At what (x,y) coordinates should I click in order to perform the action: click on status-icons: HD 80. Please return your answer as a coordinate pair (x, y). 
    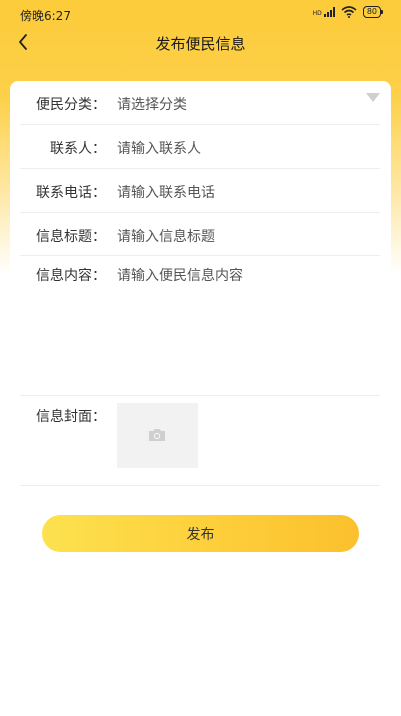
    Looking at the image, I should click on (348, 12).